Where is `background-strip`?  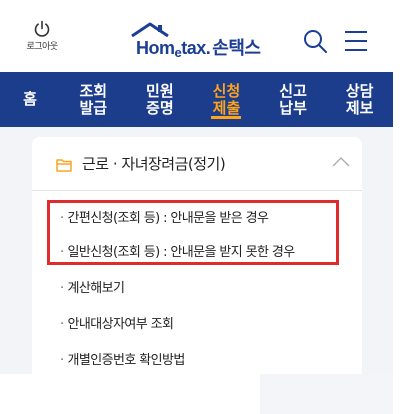
background-strip is located at coordinates (326, 394).